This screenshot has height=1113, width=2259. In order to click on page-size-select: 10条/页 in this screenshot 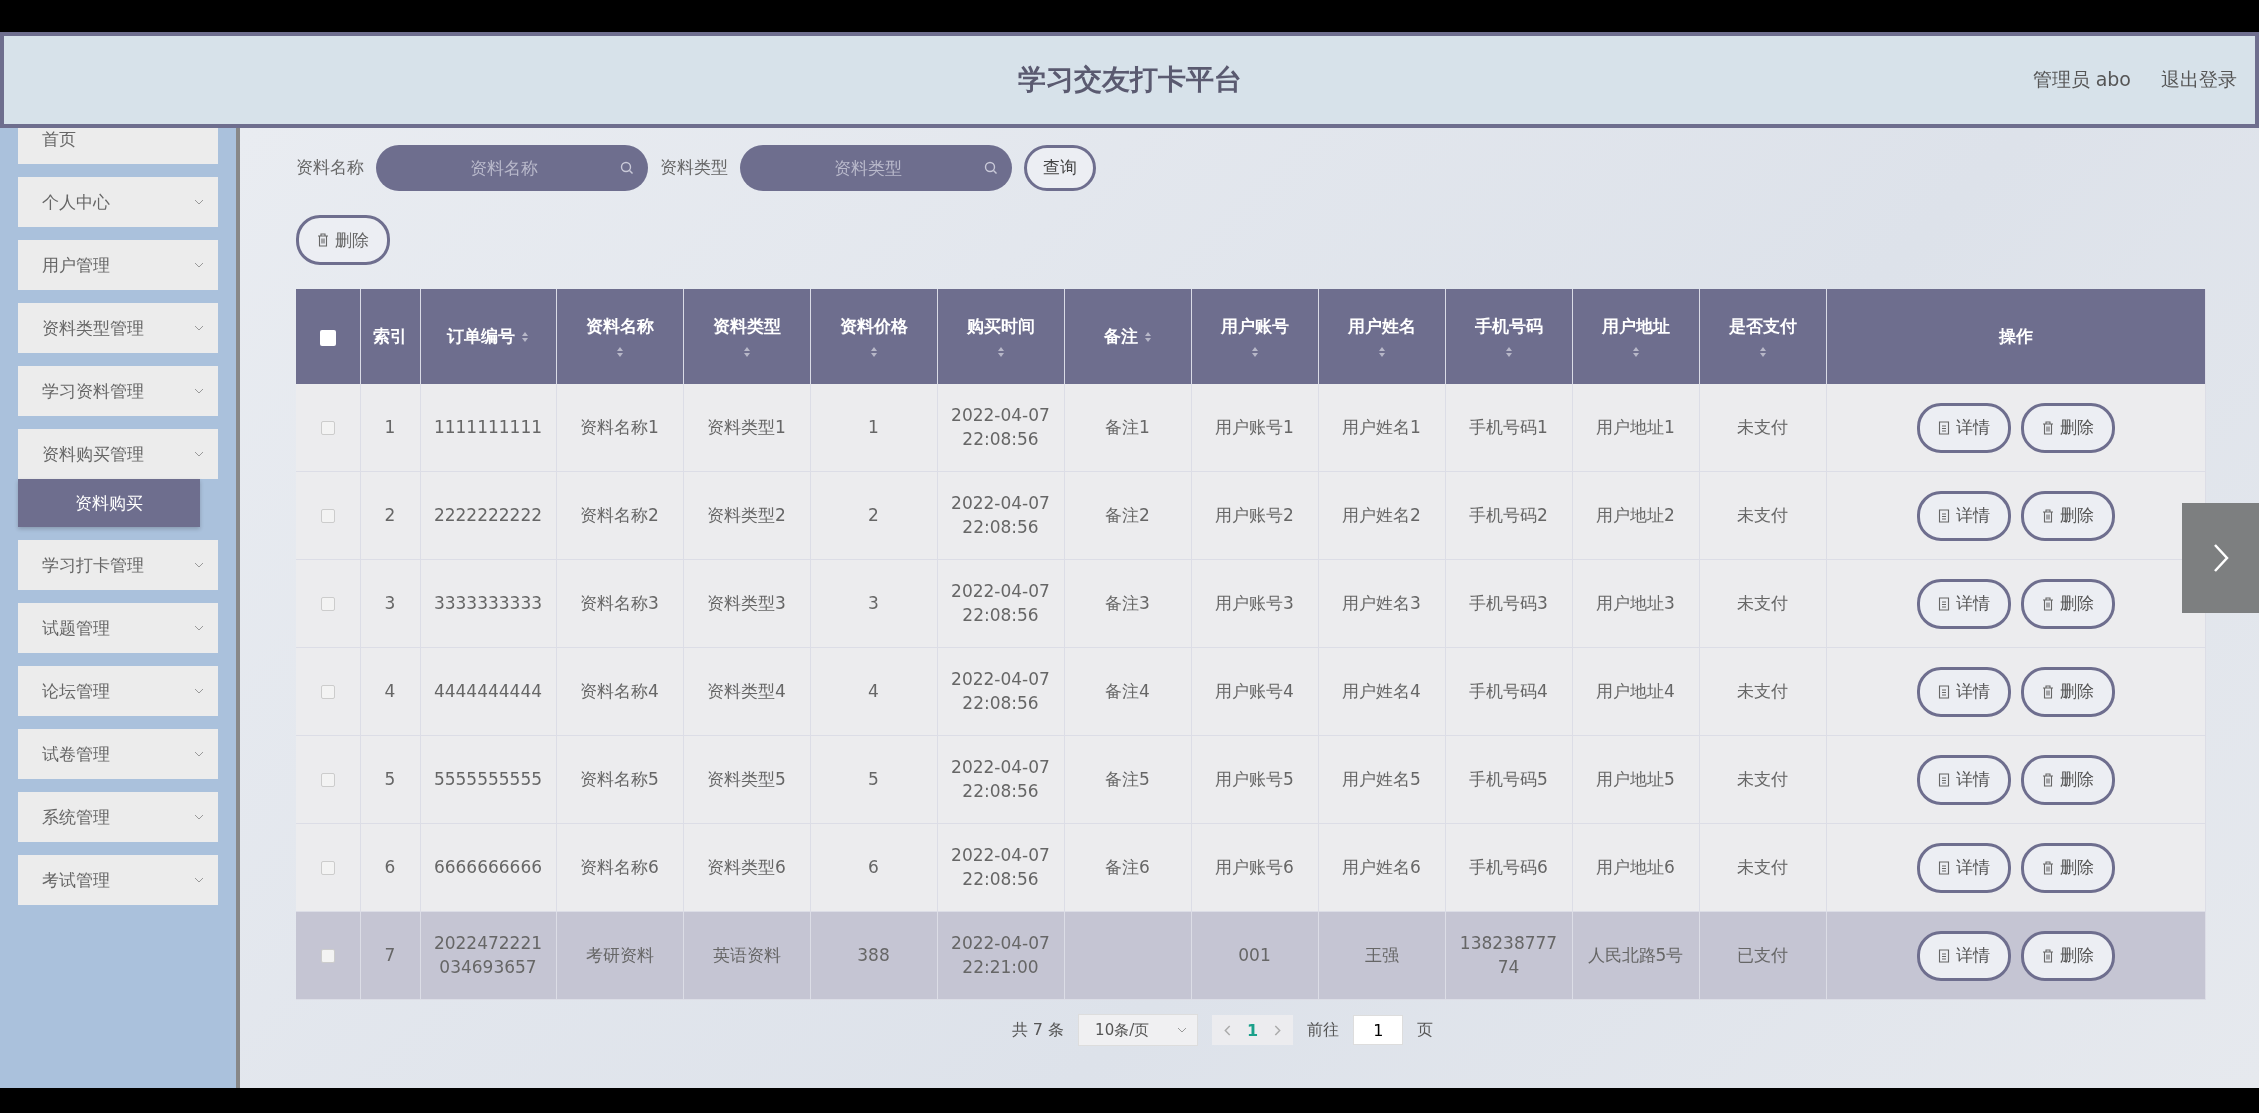, I will do `click(1138, 1030)`.